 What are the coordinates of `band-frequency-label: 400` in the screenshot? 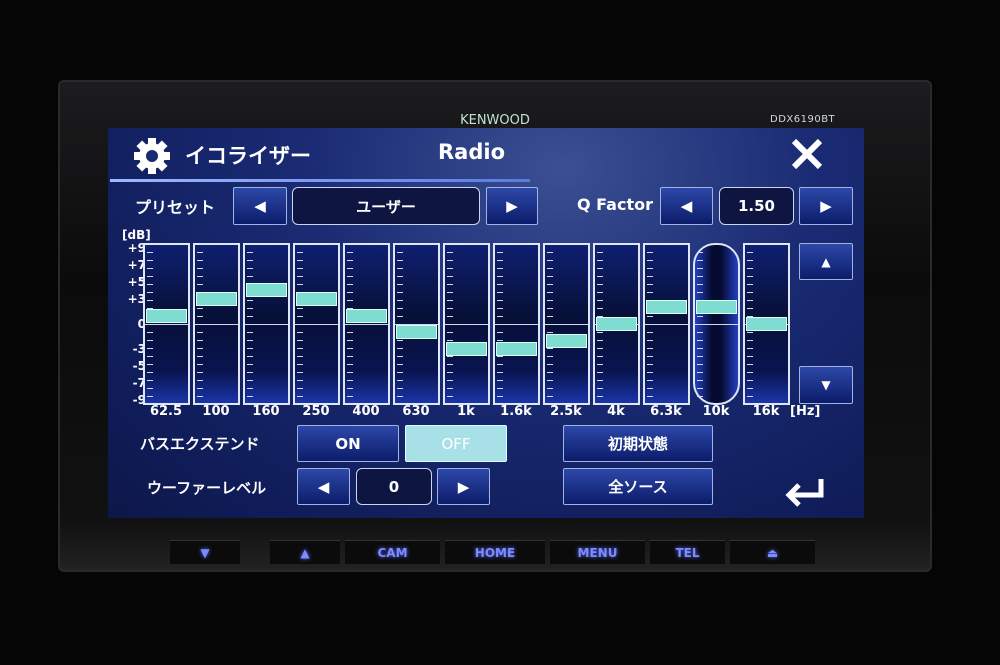 It's located at (366, 411).